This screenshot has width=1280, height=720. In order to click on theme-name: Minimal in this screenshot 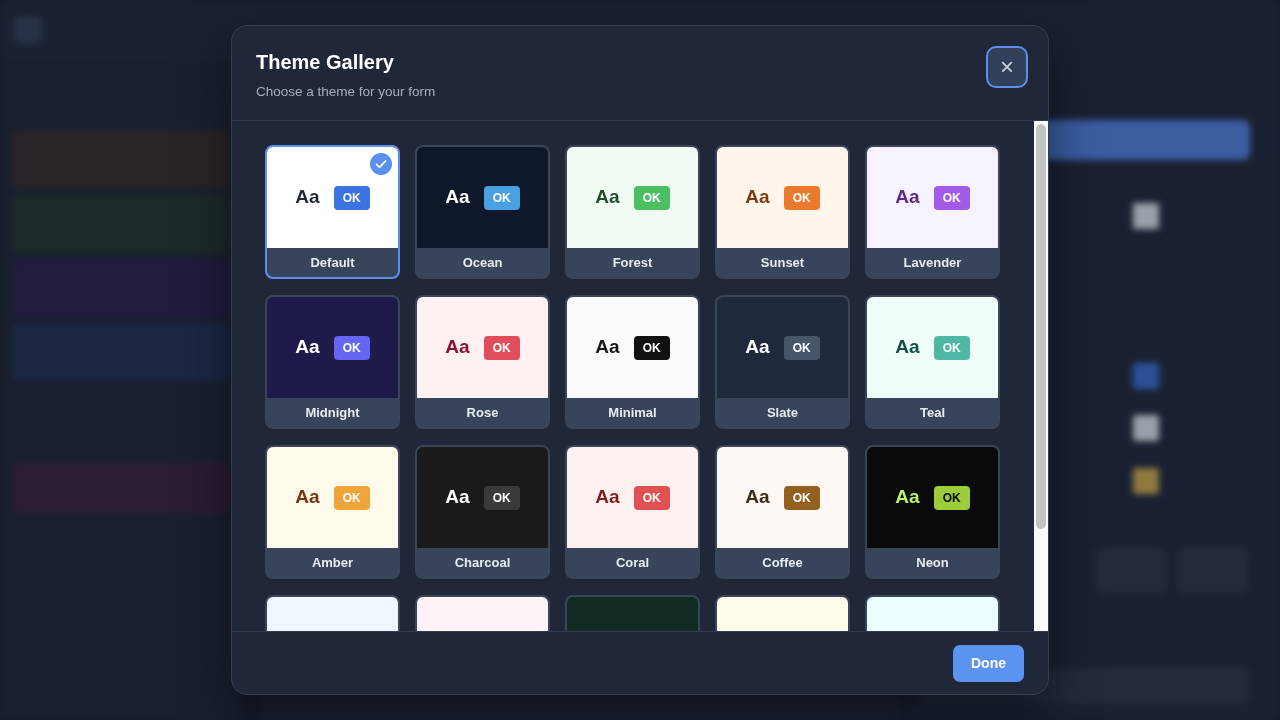, I will do `click(632, 412)`.